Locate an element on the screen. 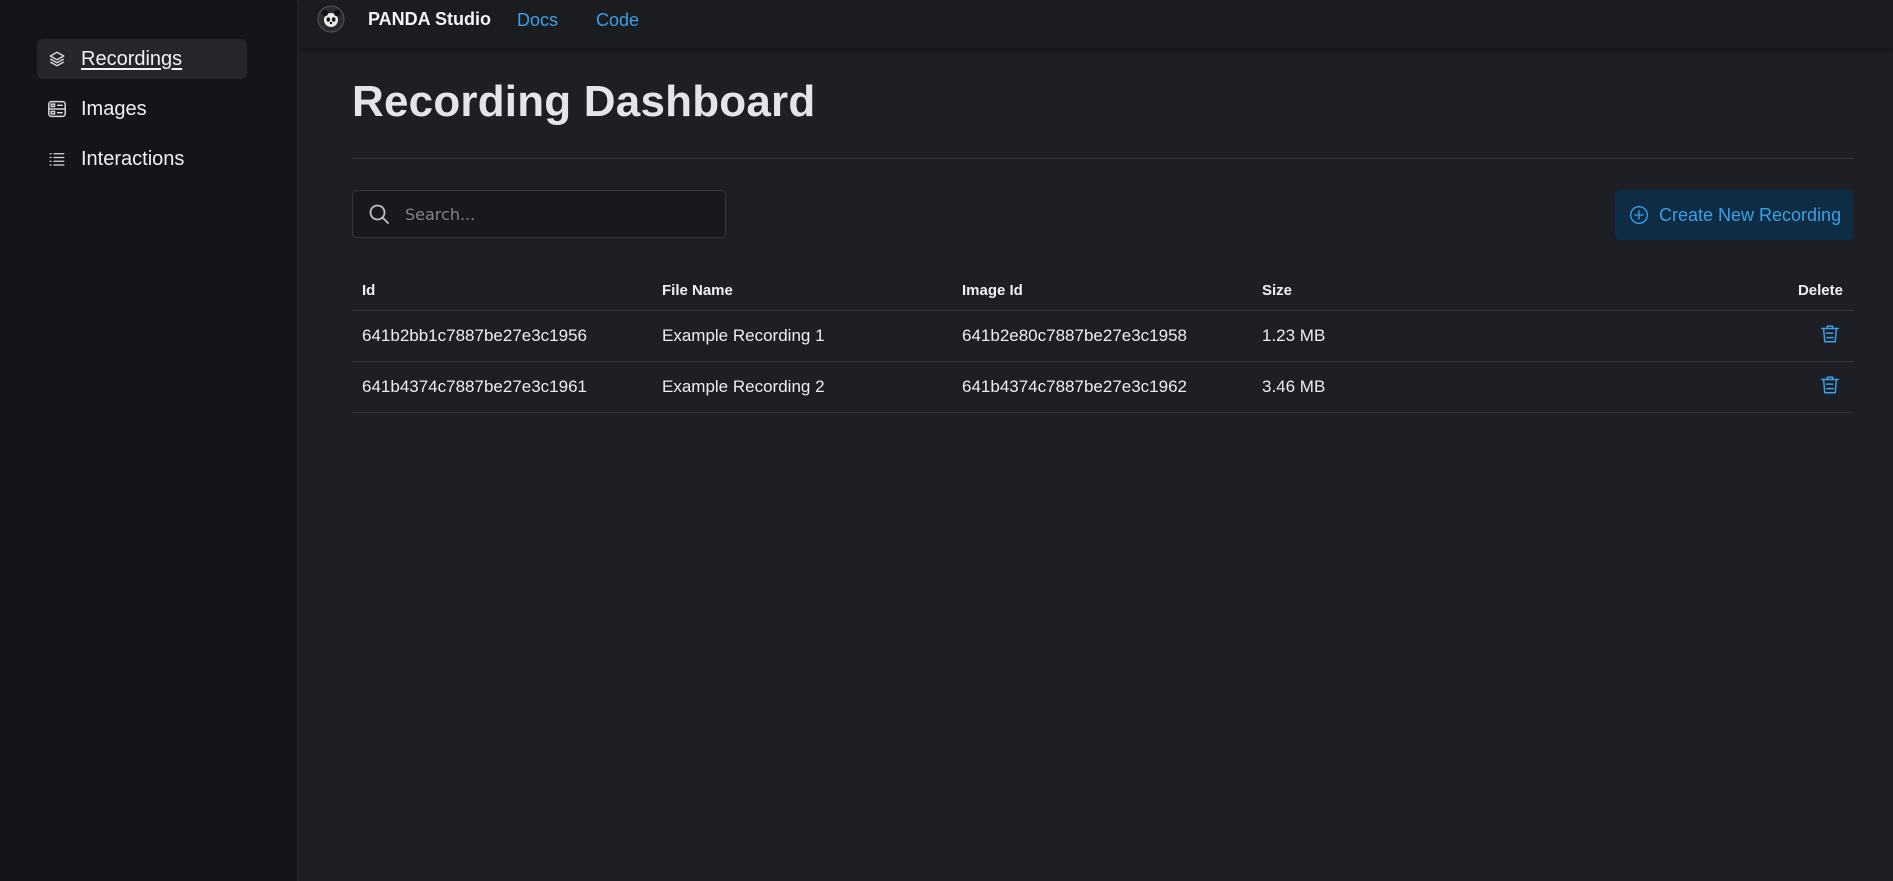 This screenshot has height=881, width=1893. column-header-id: Id is located at coordinates (369, 290).